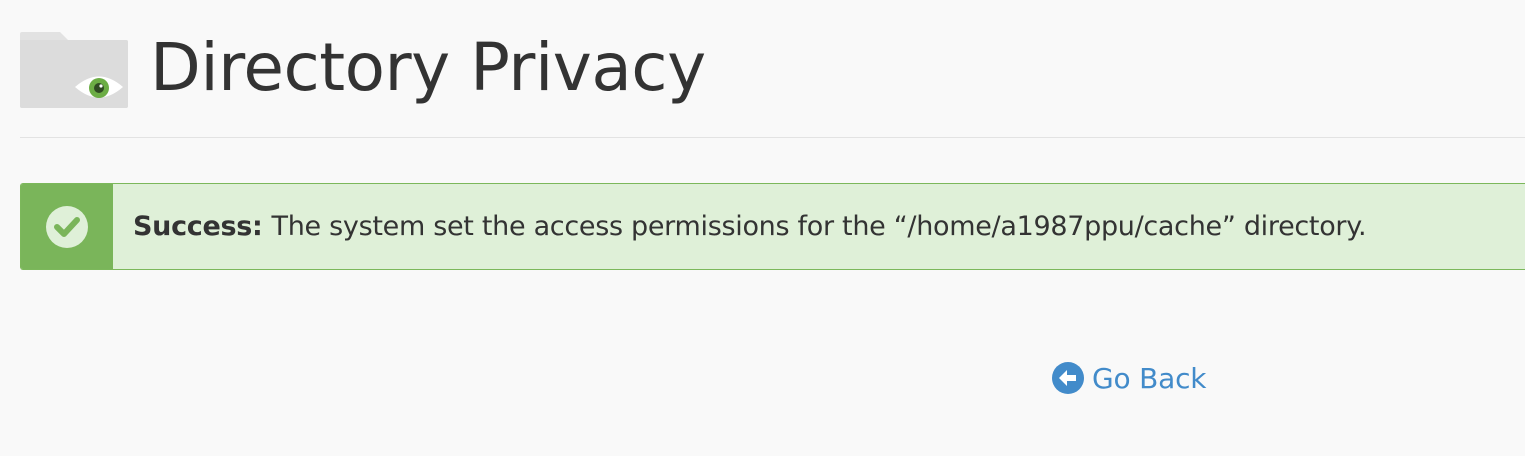 The width and height of the screenshot is (1525, 456). I want to click on check-circle-icon, so click(67, 226).